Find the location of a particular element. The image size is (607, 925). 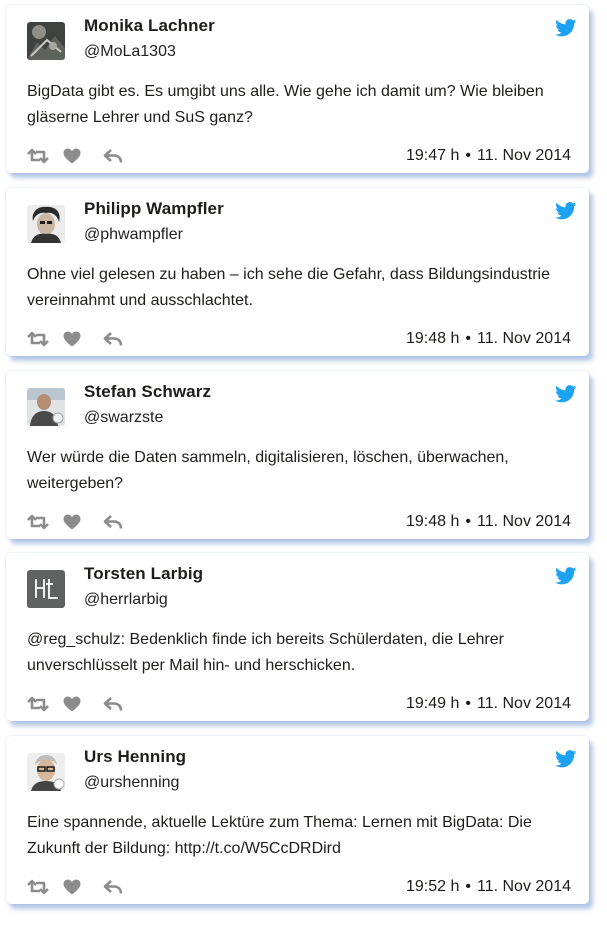

author-name: Monika Lachner is located at coordinates (149, 26).